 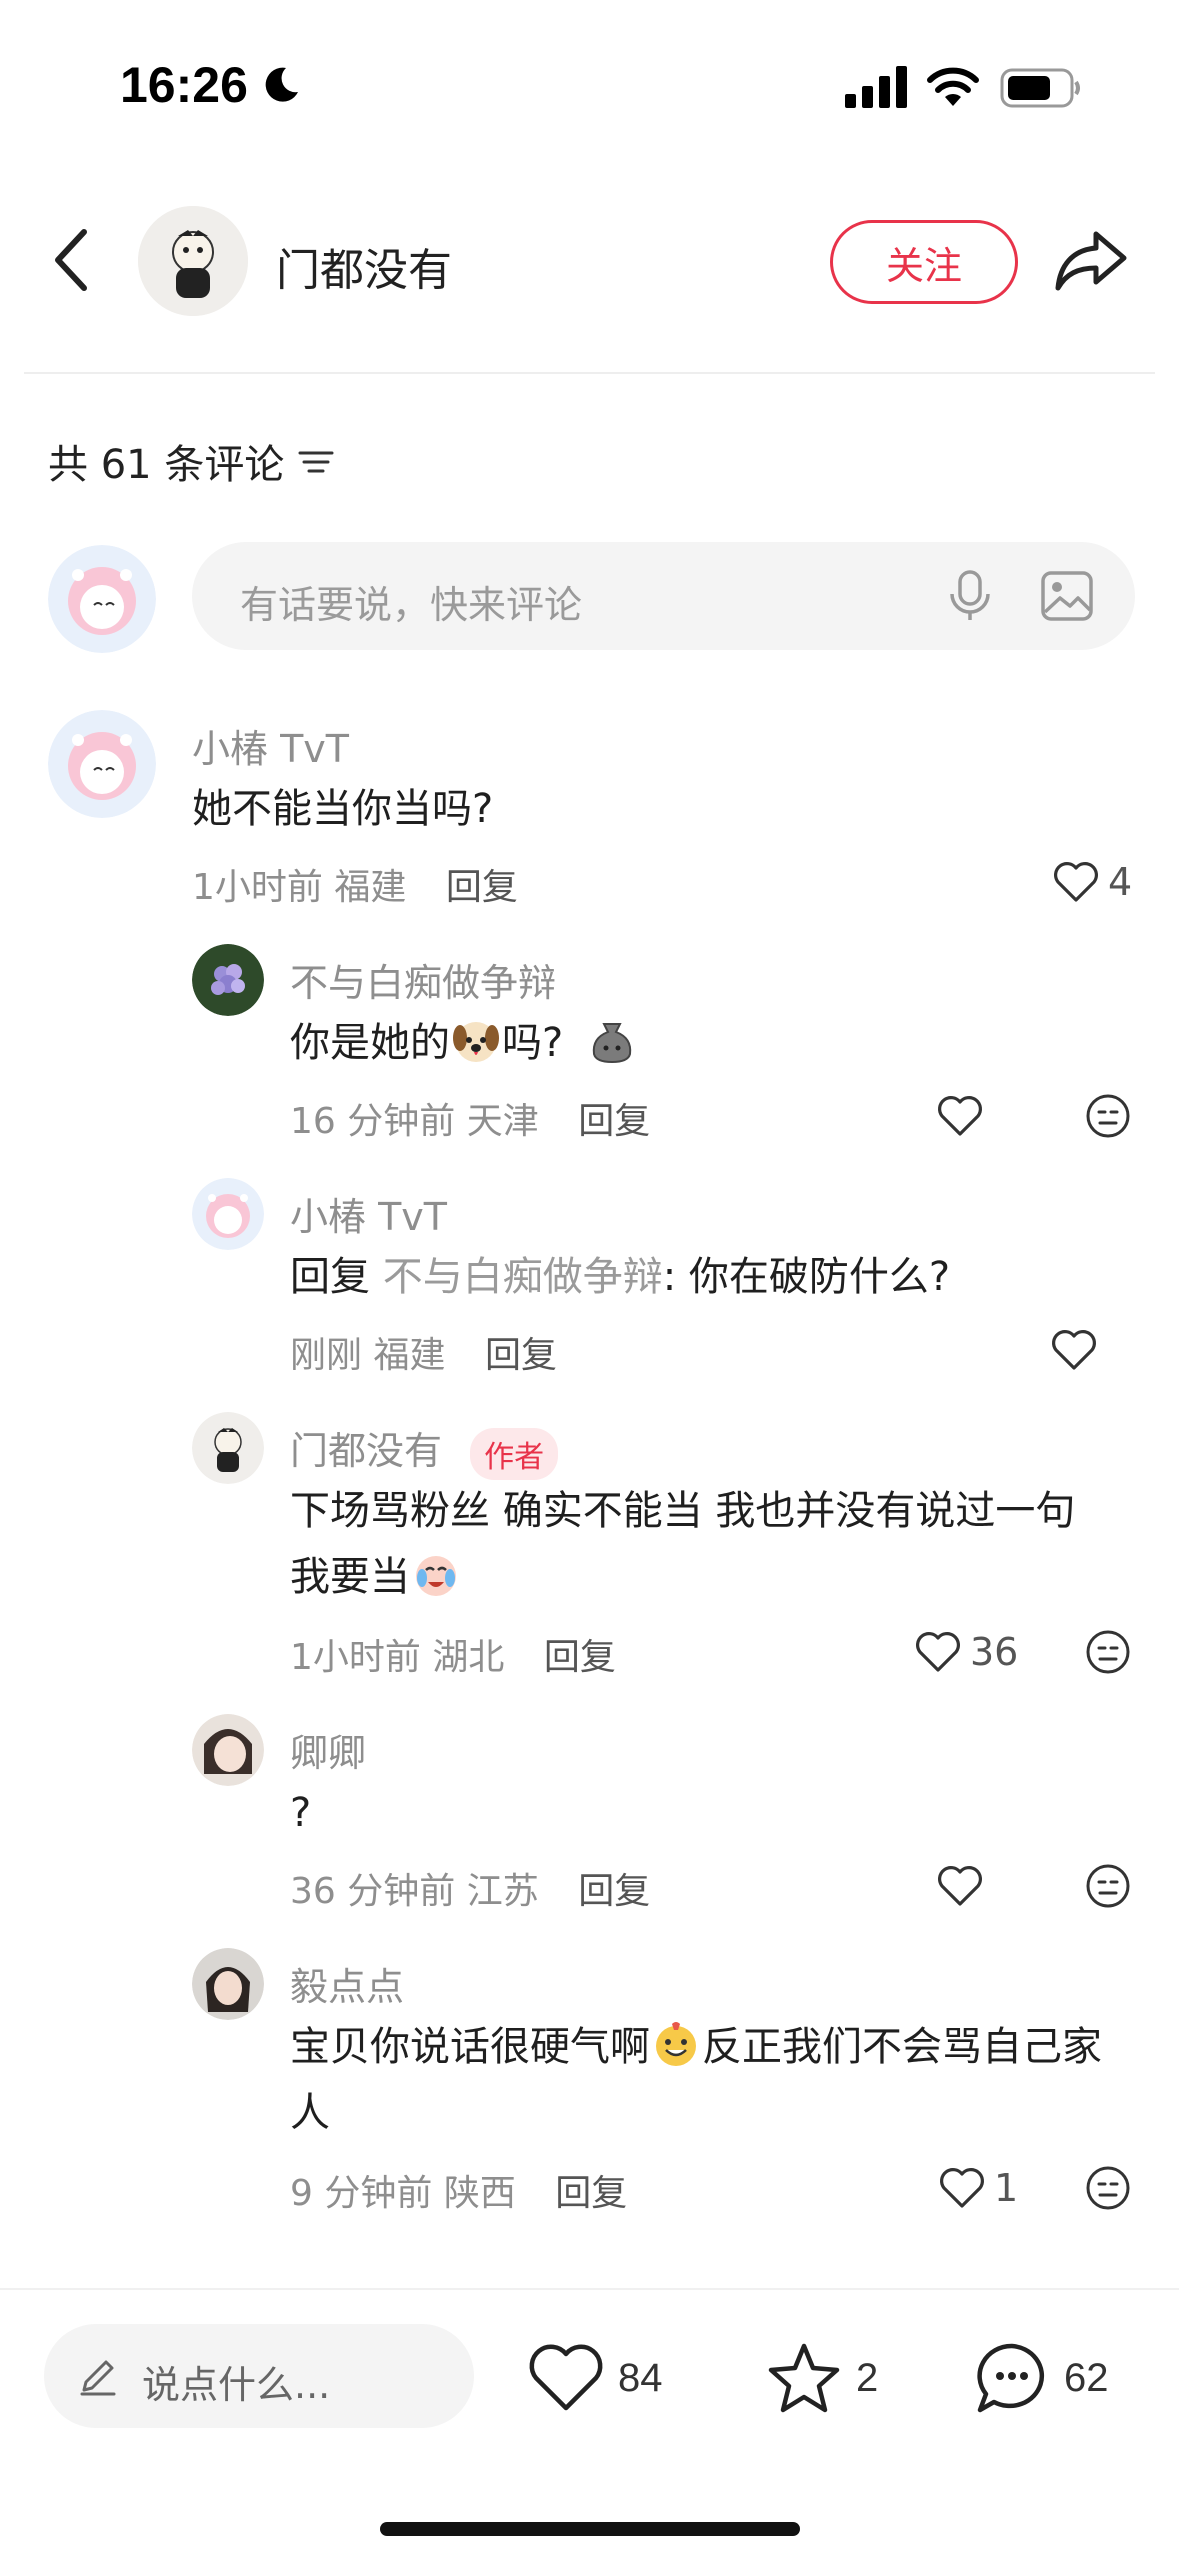 What do you see at coordinates (373, 1891) in the screenshot?
I see `comment-time: 36 分钟前` at bounding box center [373, 1891].